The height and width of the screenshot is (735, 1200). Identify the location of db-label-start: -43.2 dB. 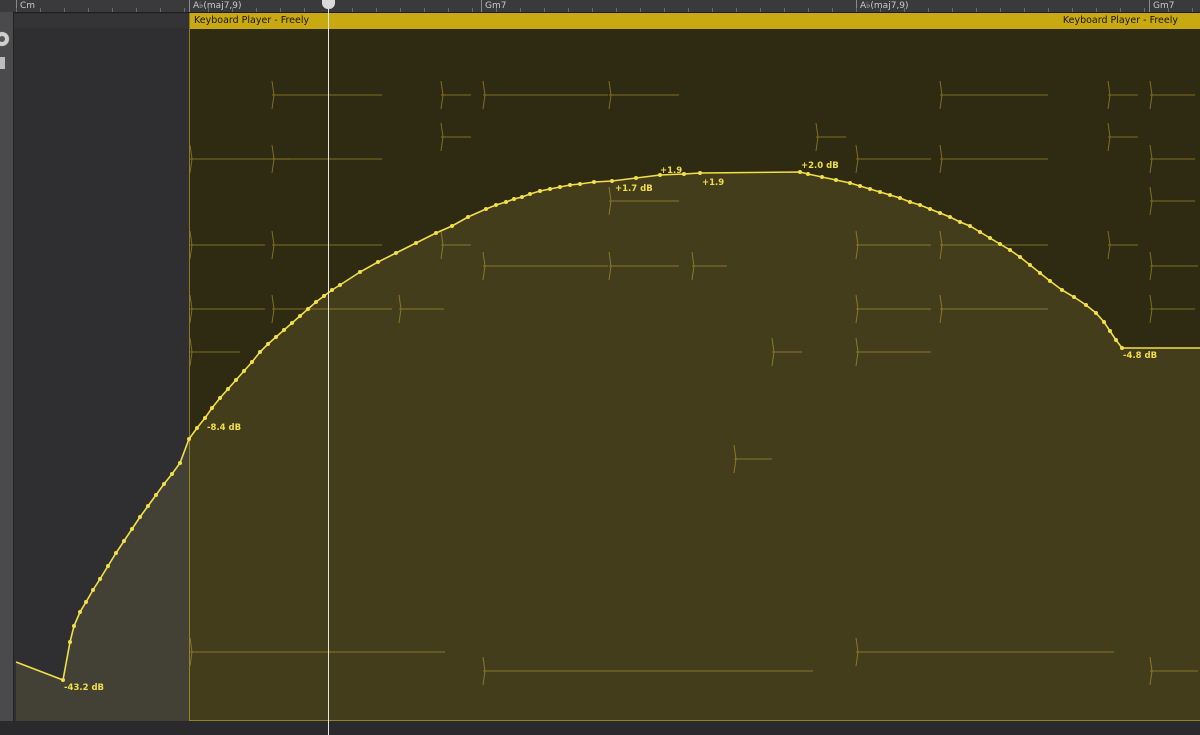
(84, 688).